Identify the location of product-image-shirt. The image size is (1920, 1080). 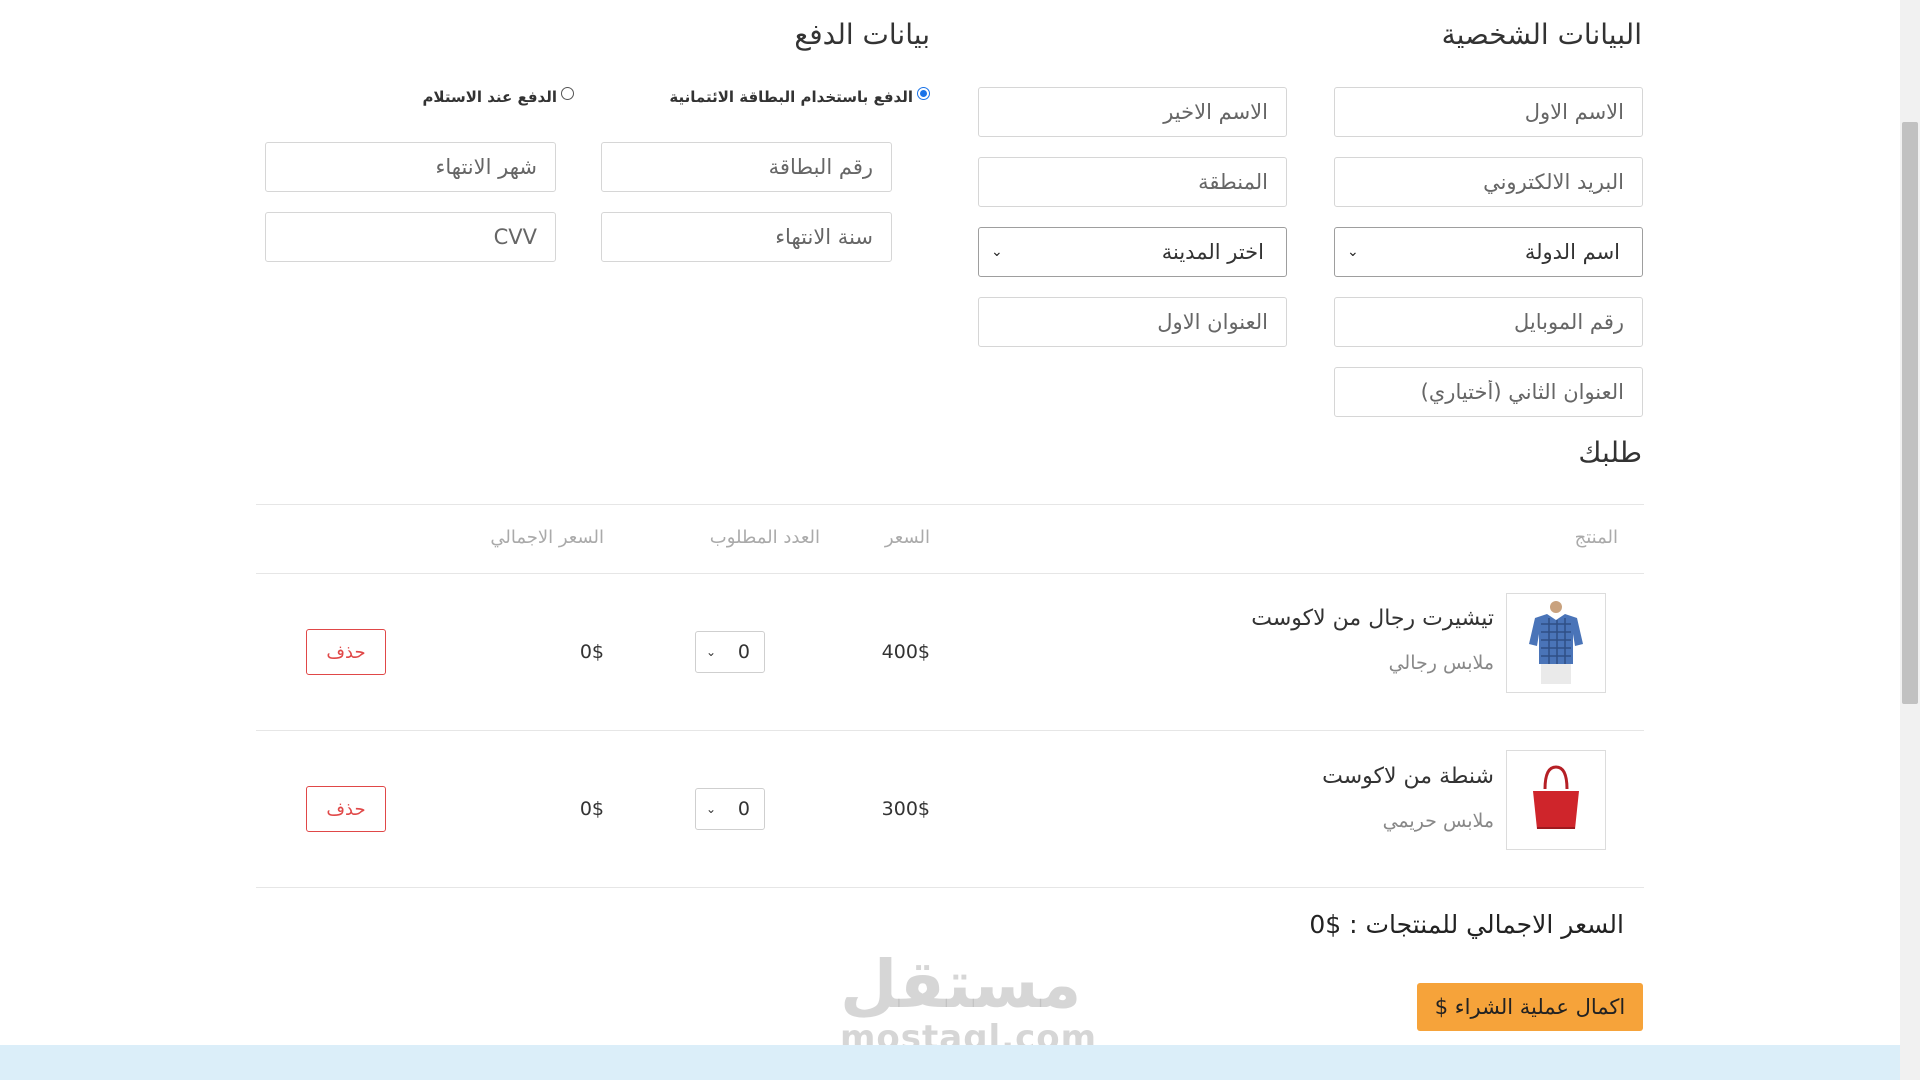
(1556, 643).